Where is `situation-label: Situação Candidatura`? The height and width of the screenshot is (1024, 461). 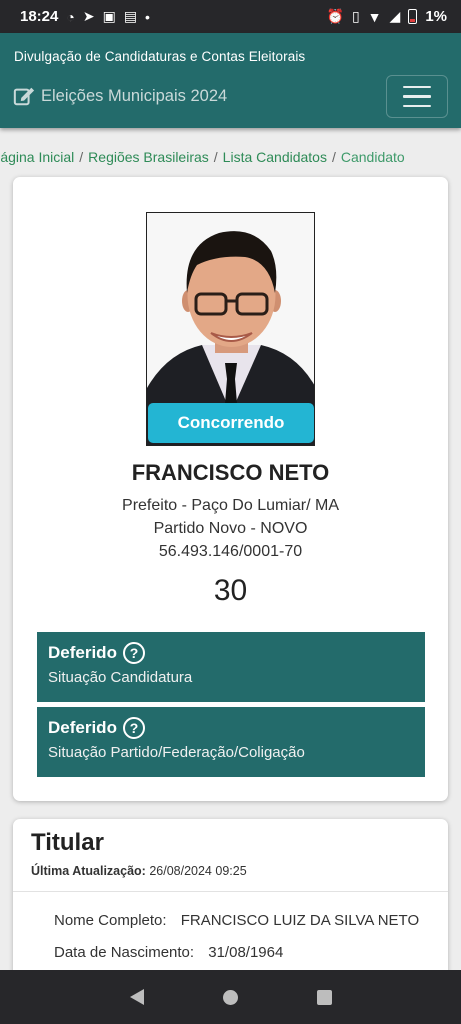
situation-label: Situação Candidatura is located at coordinates (120, 677).